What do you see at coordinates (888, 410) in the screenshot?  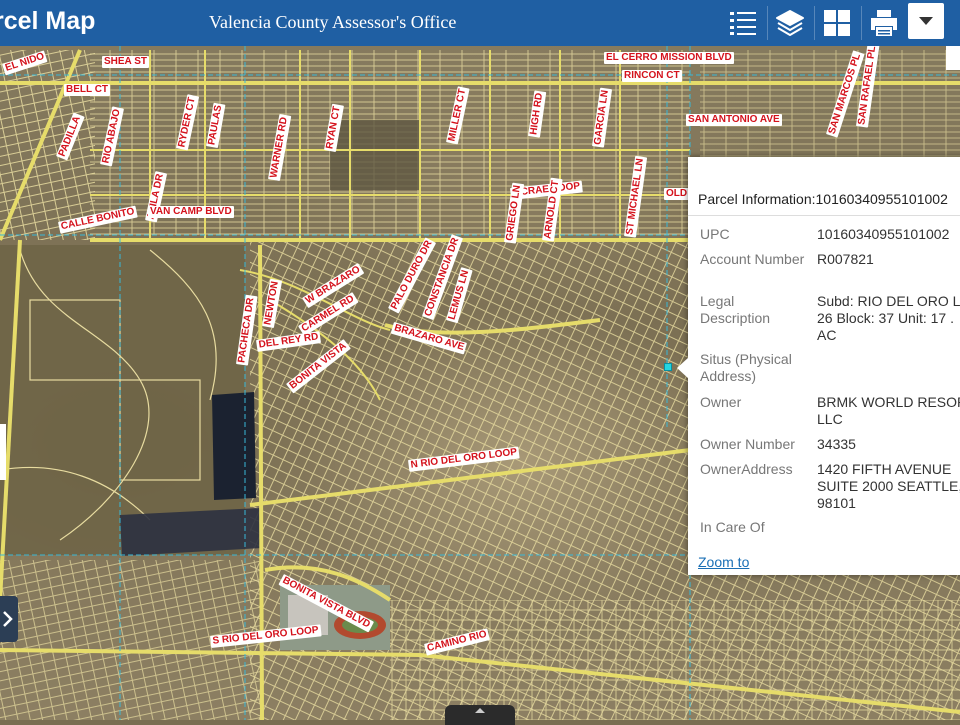 I see `field-value: BRMK WORLD RESOR LLC` at bounding box center [888, 410].